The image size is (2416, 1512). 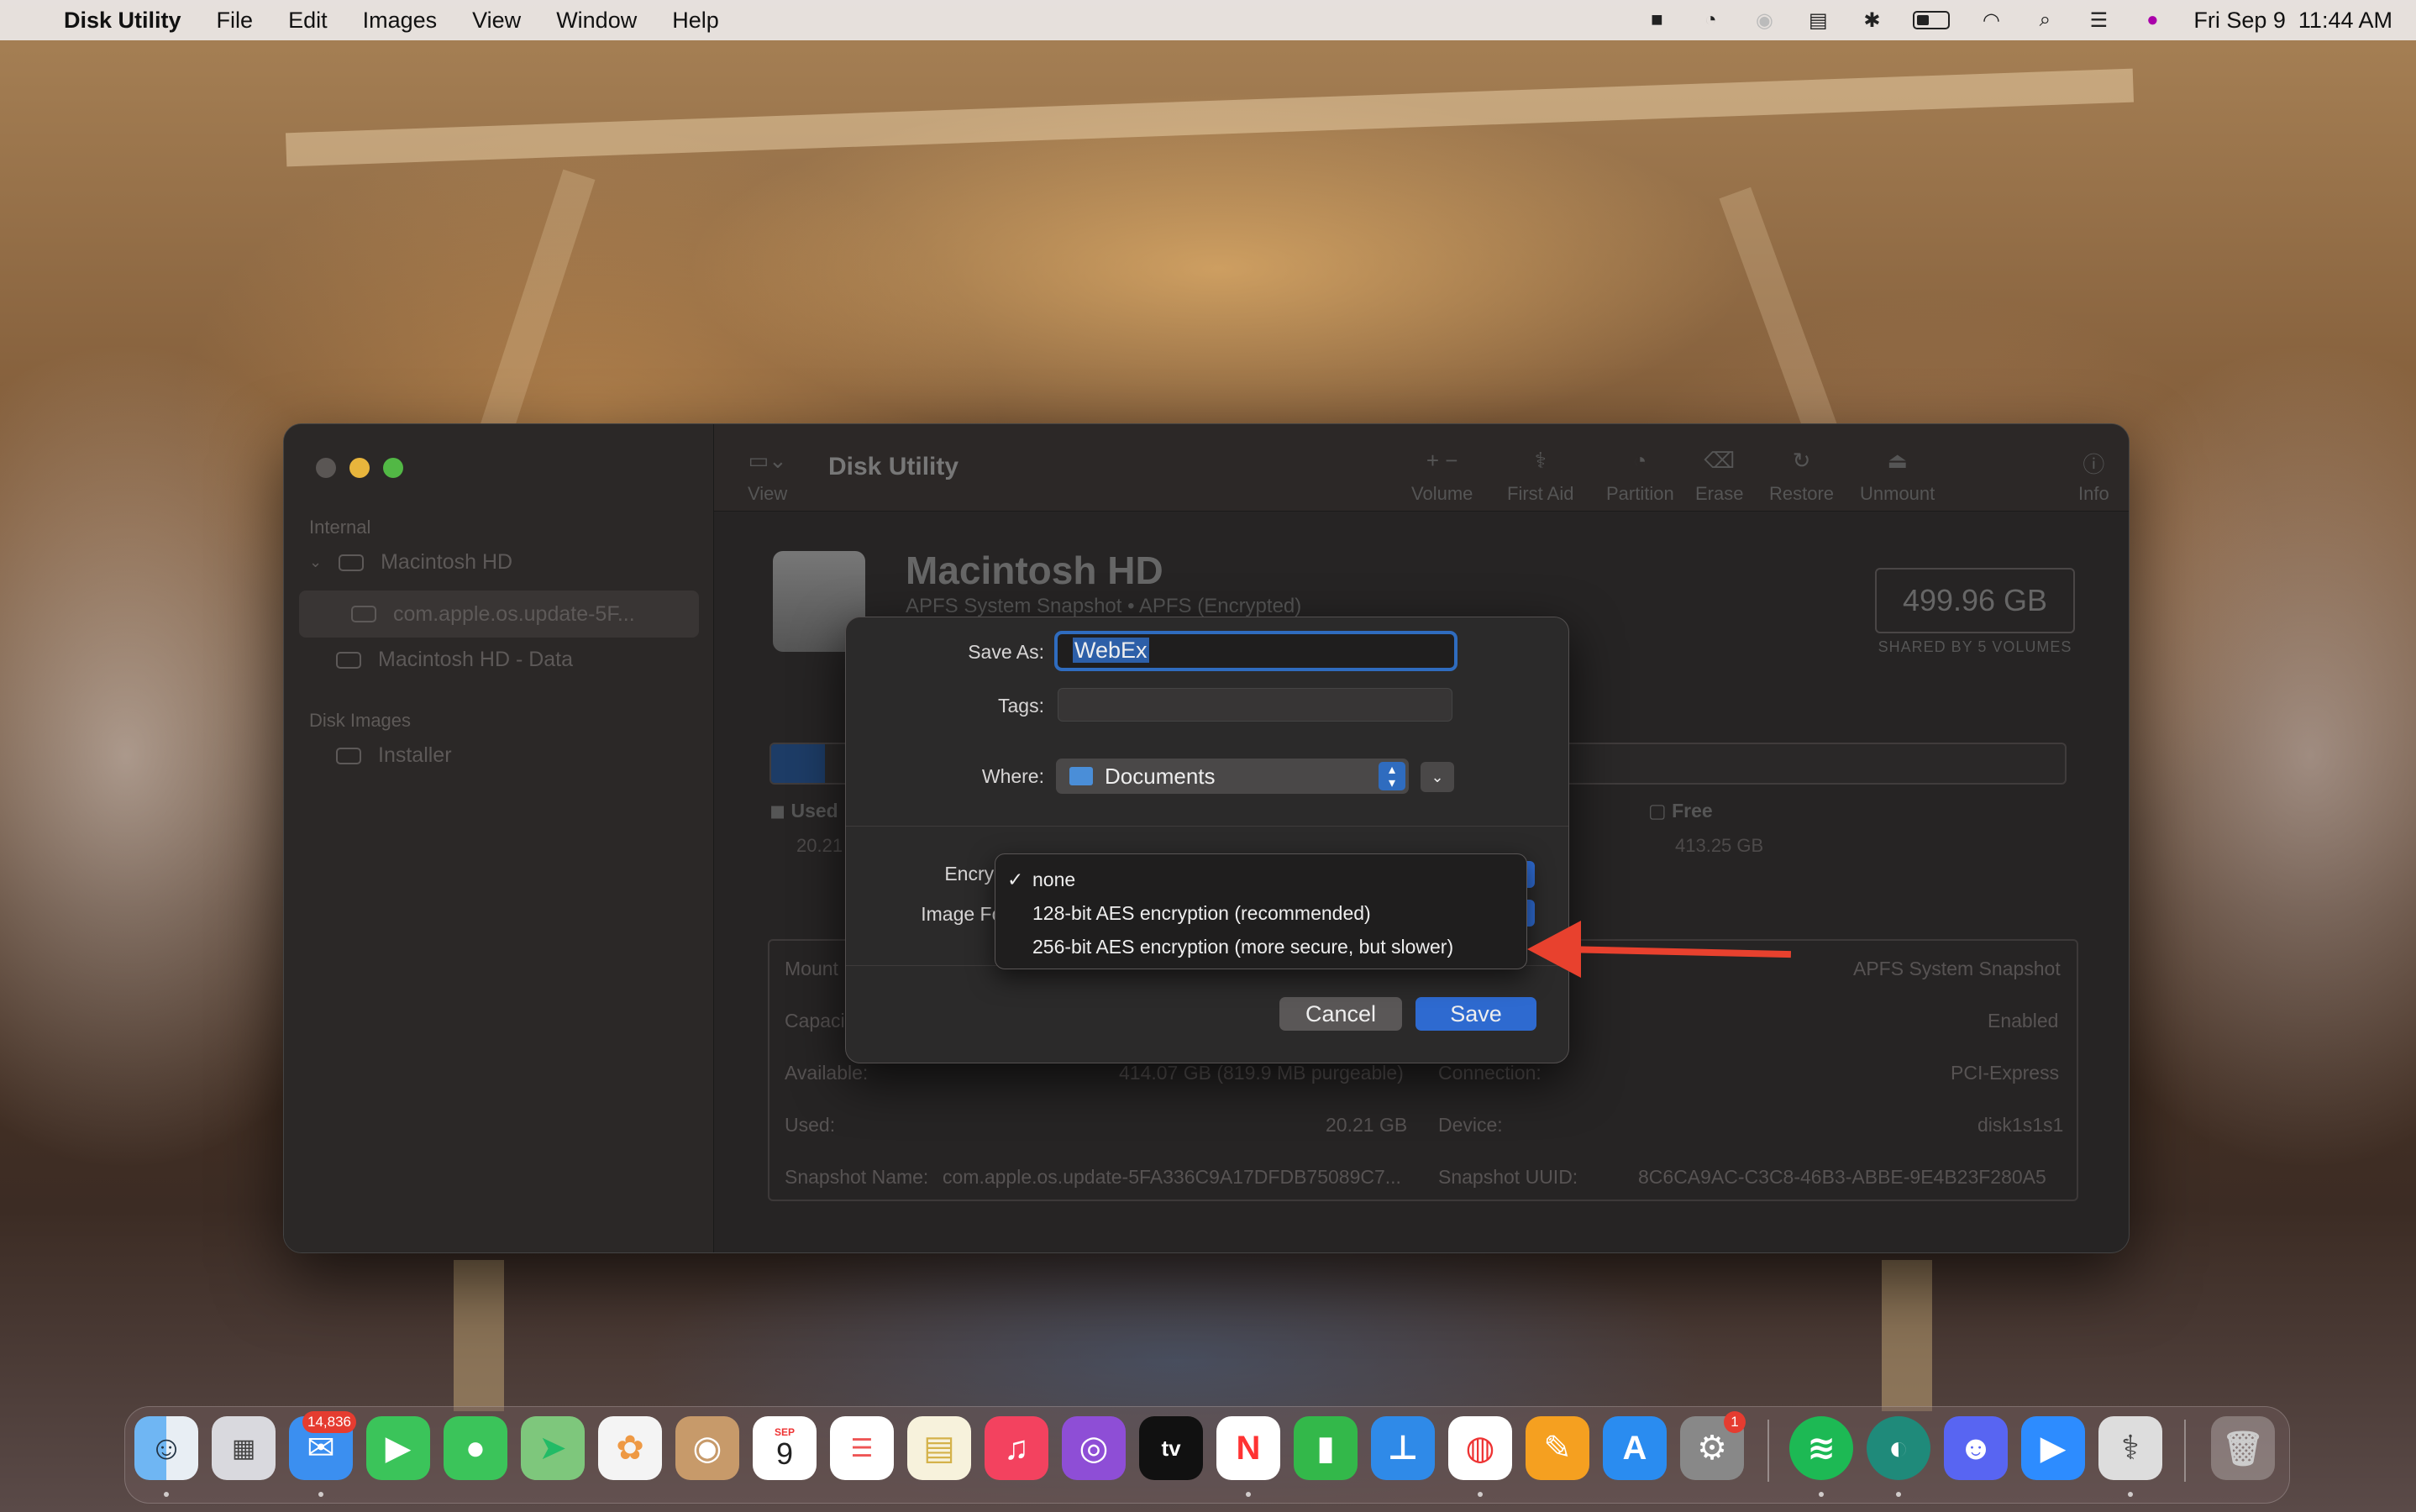 I want to click on menu-view: View, so click(x=496, y=21).